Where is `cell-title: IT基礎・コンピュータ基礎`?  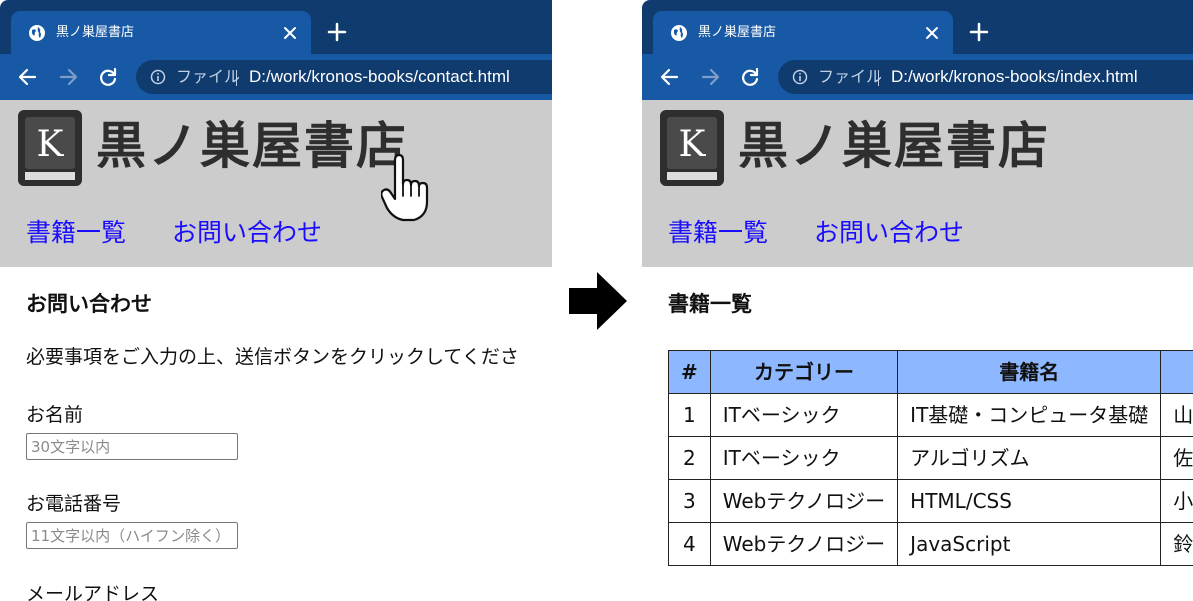
cell-title: IT基礎・コンピュータ基礎 is located at coordinates (1029, 415).